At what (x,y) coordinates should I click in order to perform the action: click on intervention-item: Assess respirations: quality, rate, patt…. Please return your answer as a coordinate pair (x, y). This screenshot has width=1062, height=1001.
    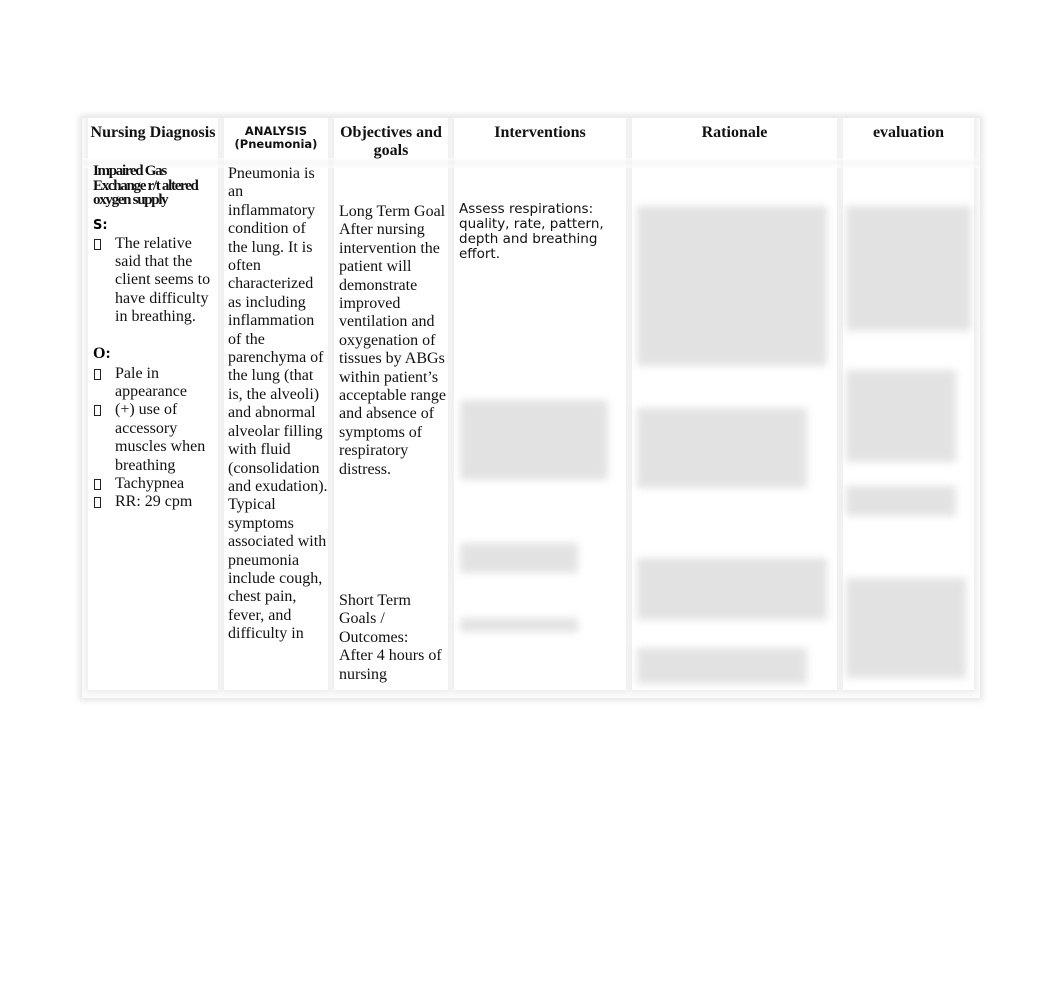
    Looking at the image, I should click on (531, 231).